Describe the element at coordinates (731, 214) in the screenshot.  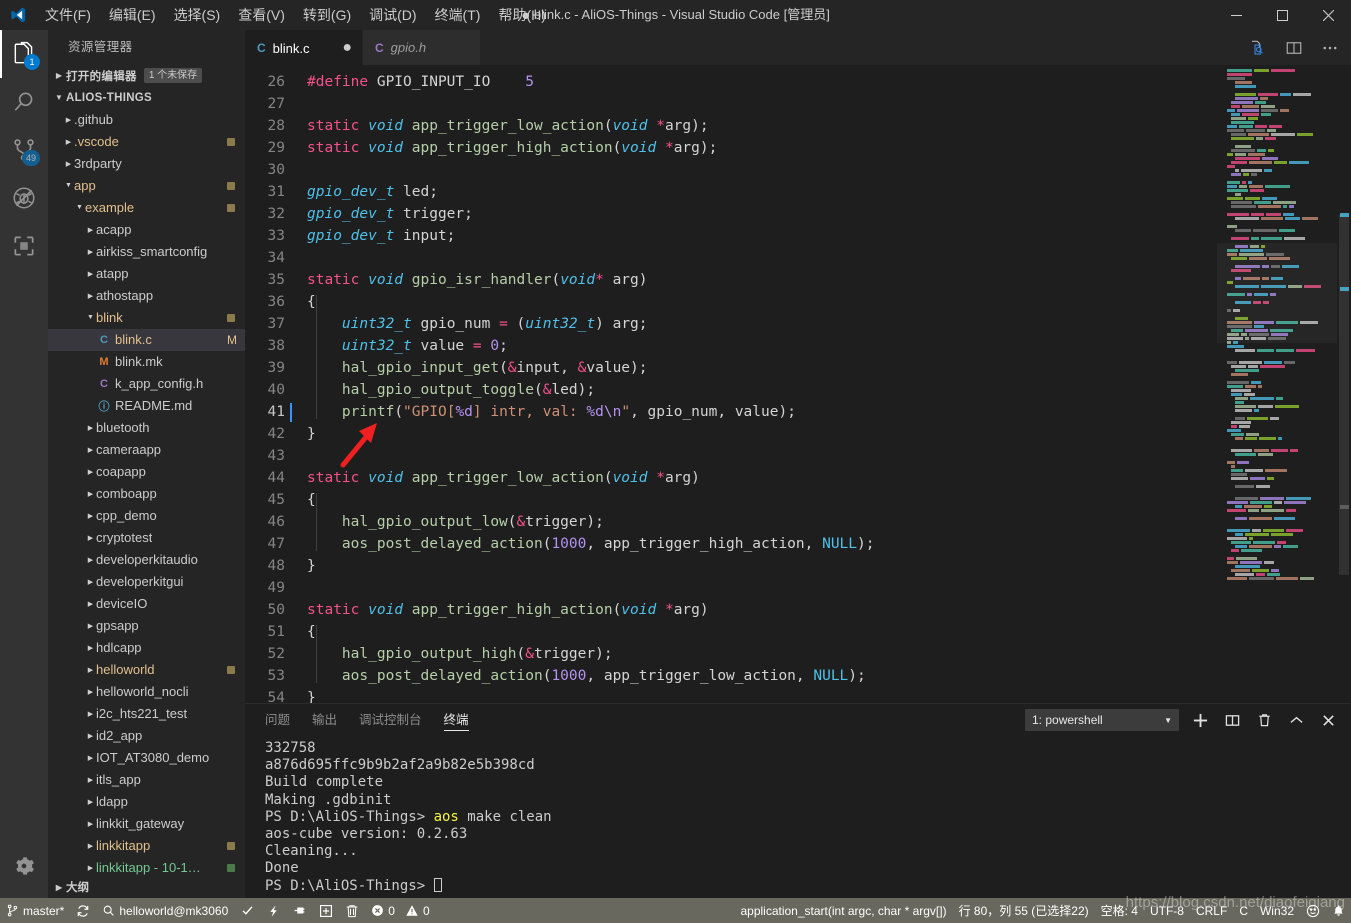
I see `code-line: 32 gpio_dev_t trigger;` at that location.